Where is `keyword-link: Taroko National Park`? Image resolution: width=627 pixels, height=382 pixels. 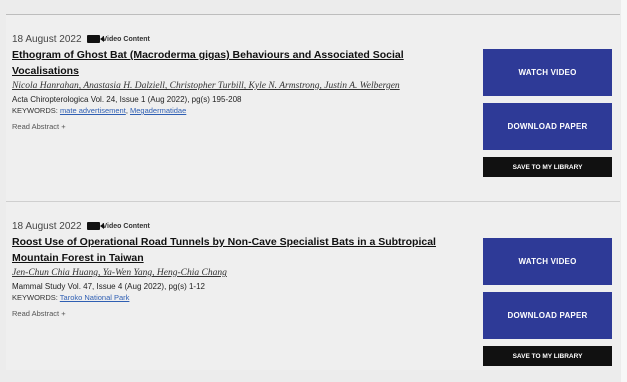 keyword-link: Taroko National Park is located at coordinates (95, 297).